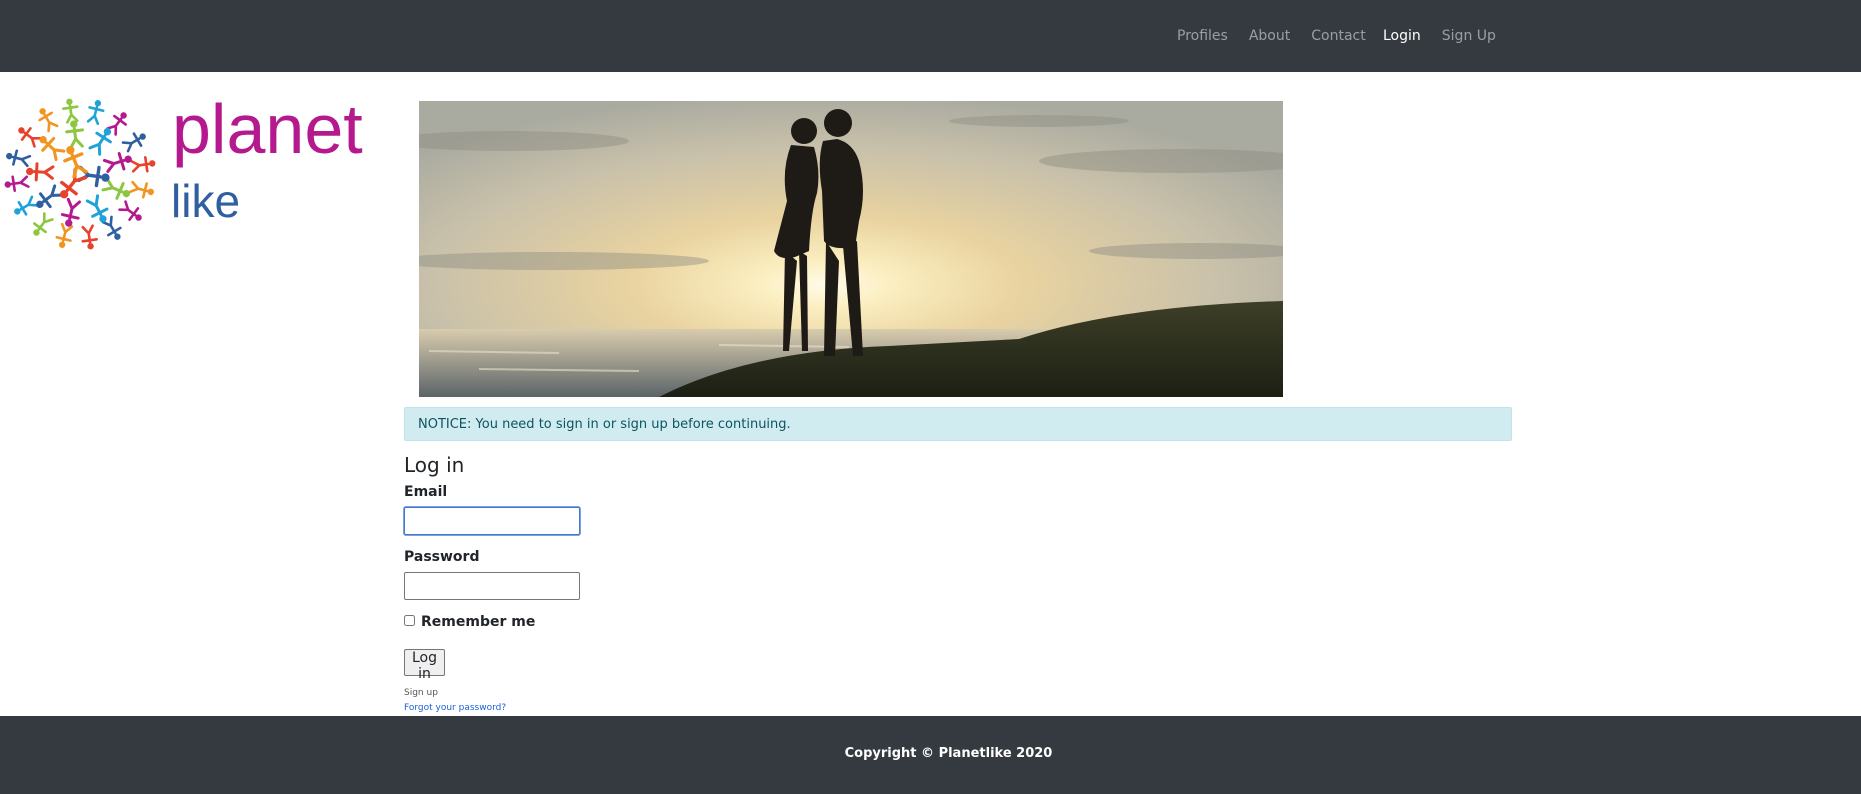  What do you see at coordinates (478, 622) in the screenshot?
I see `remember-me-label: Remember me` at bounding box center [478, 622].